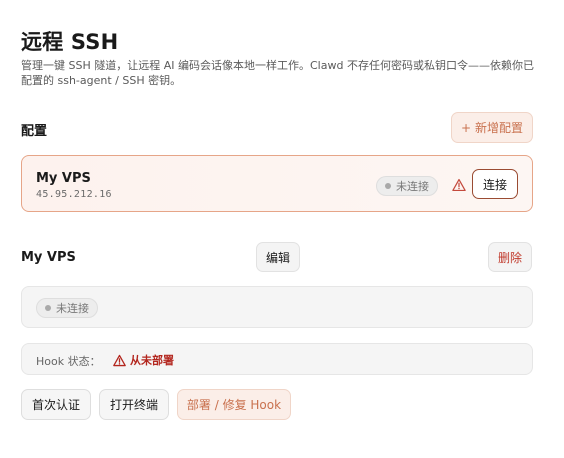  I want to click on first-auth-button: 首次认证, so click(56, 404).